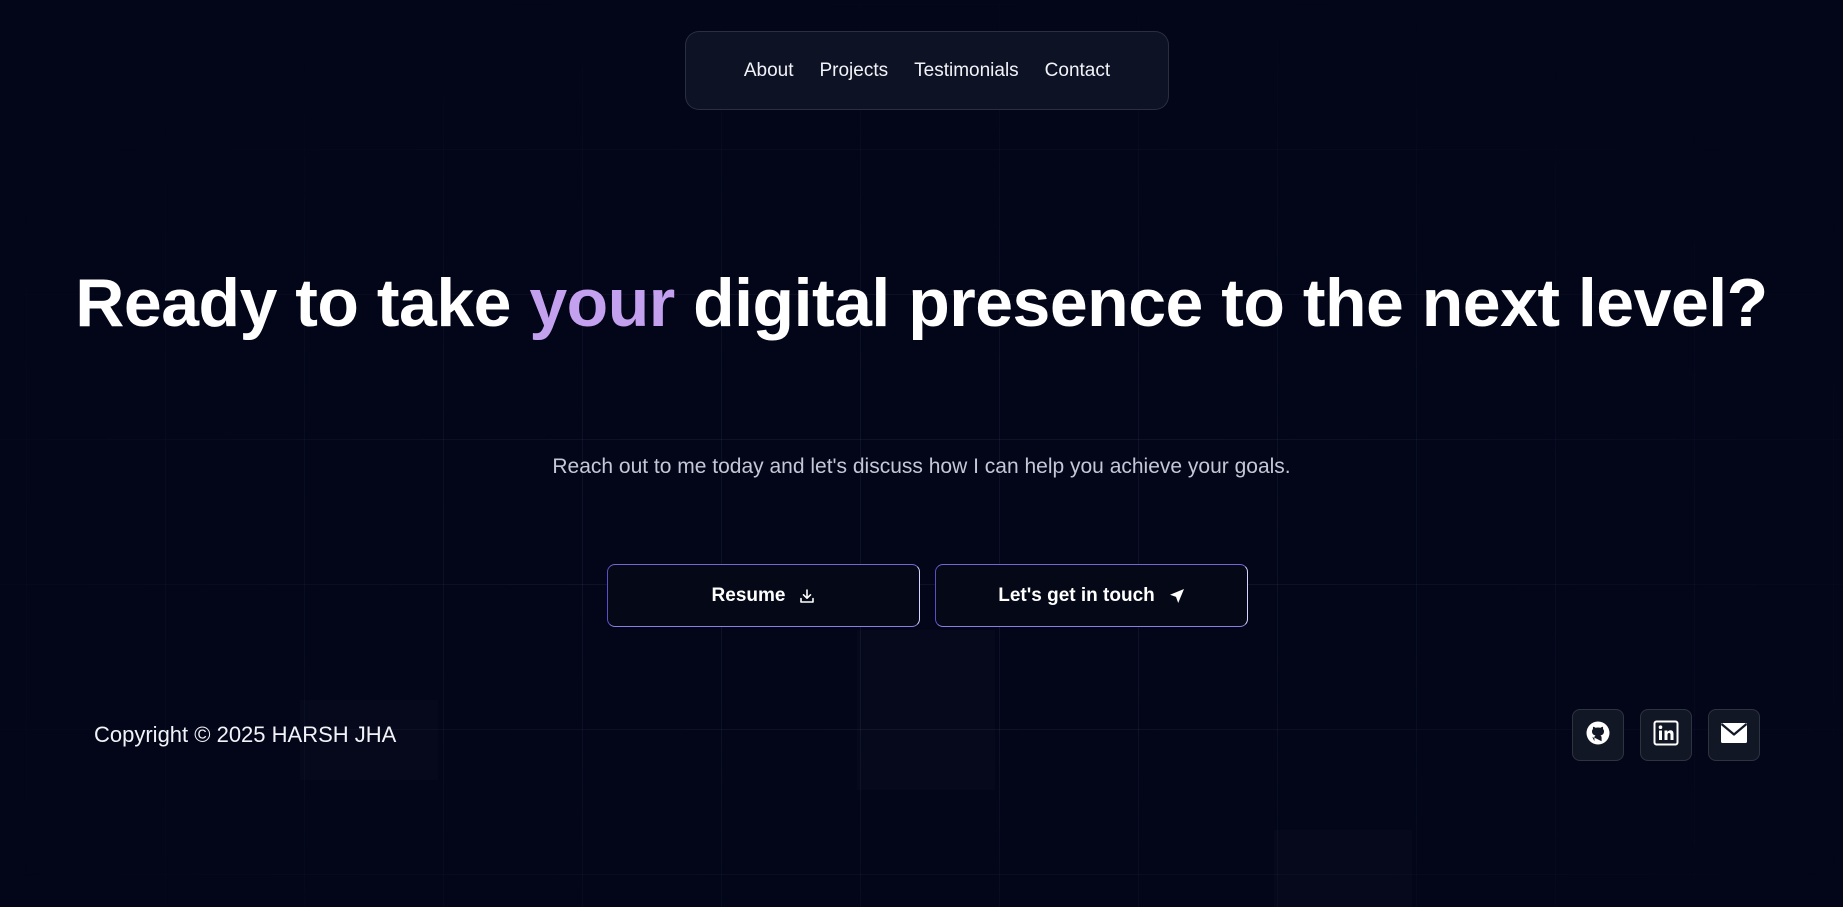  I want to click on top-navigation: About Projects Testimonials Contact, so click(927, 70).